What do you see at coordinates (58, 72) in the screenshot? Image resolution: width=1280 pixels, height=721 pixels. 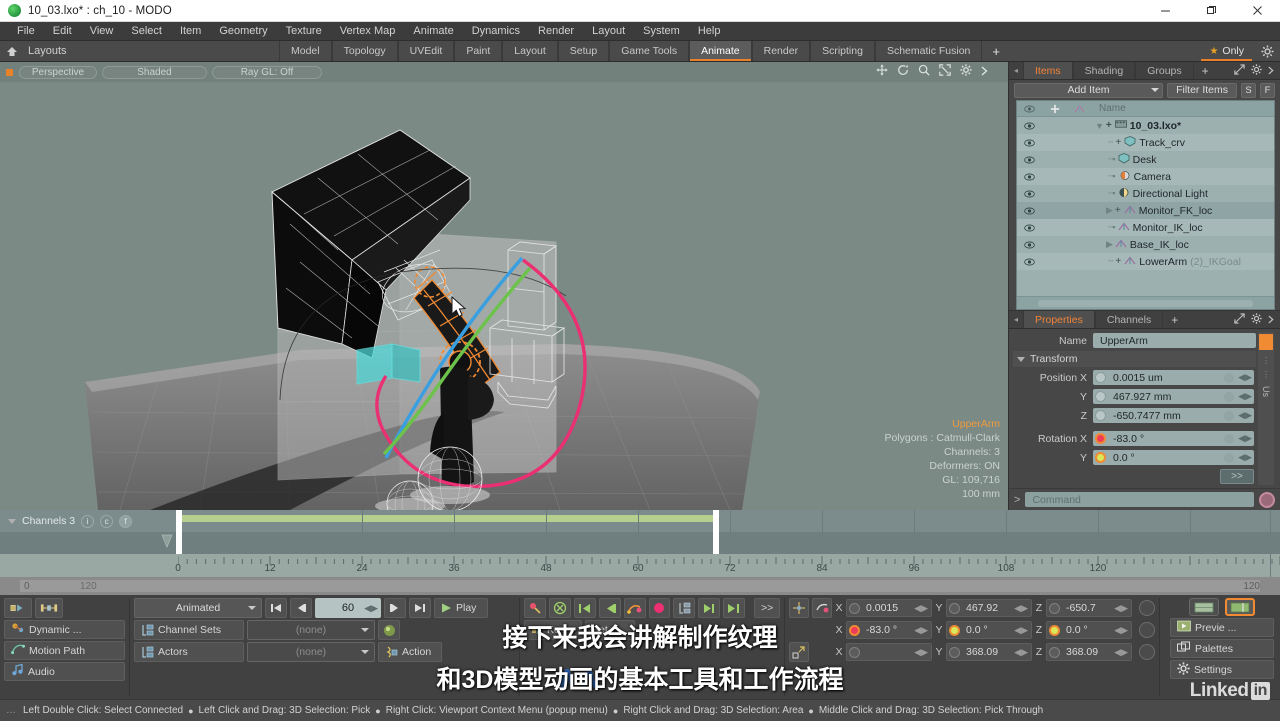 I see `viewport-camera-mode: Perspective` at bounding box center [58, 72].